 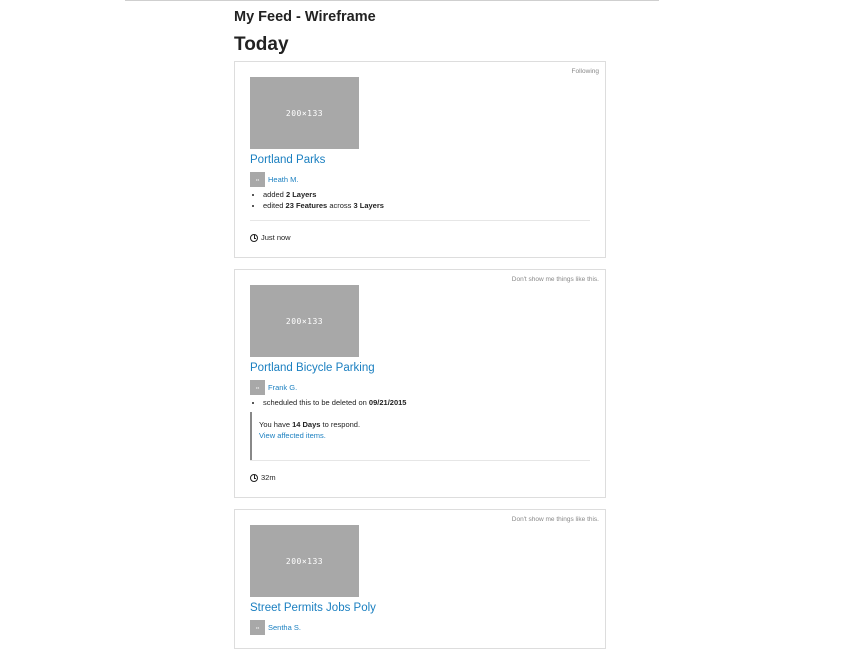 I want to click on timestamp: Just now, so click(x=270, y=237).